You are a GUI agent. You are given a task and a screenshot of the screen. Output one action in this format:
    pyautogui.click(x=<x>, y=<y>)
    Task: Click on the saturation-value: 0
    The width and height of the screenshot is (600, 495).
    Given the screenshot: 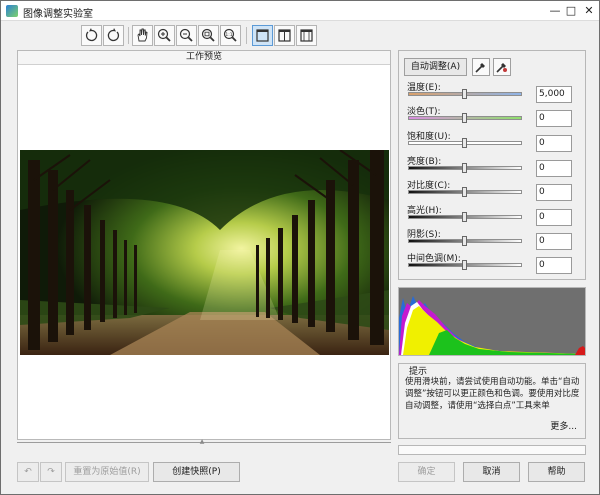 What is the action you would take?
    pyautogui.click(x=554, y=143)
    